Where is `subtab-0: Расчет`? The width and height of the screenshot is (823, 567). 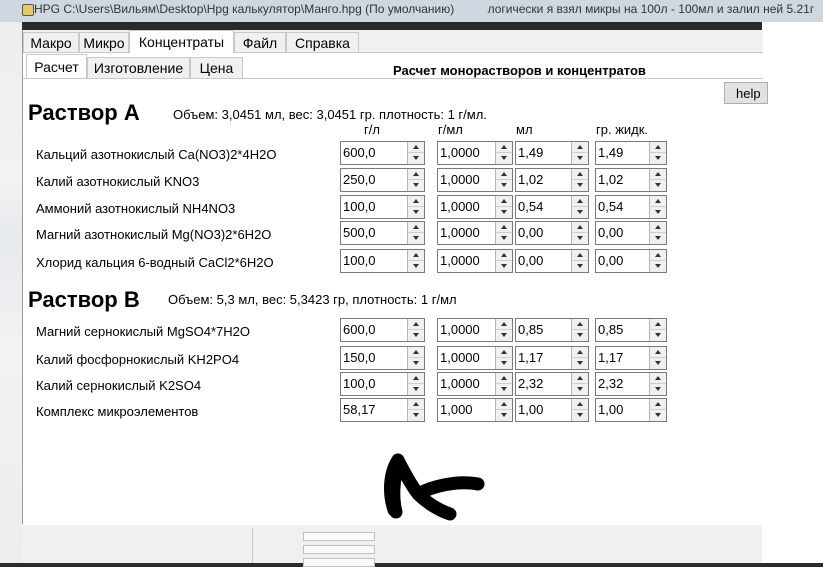 subtab-0: Расчет is located at coordinates (56, 66).